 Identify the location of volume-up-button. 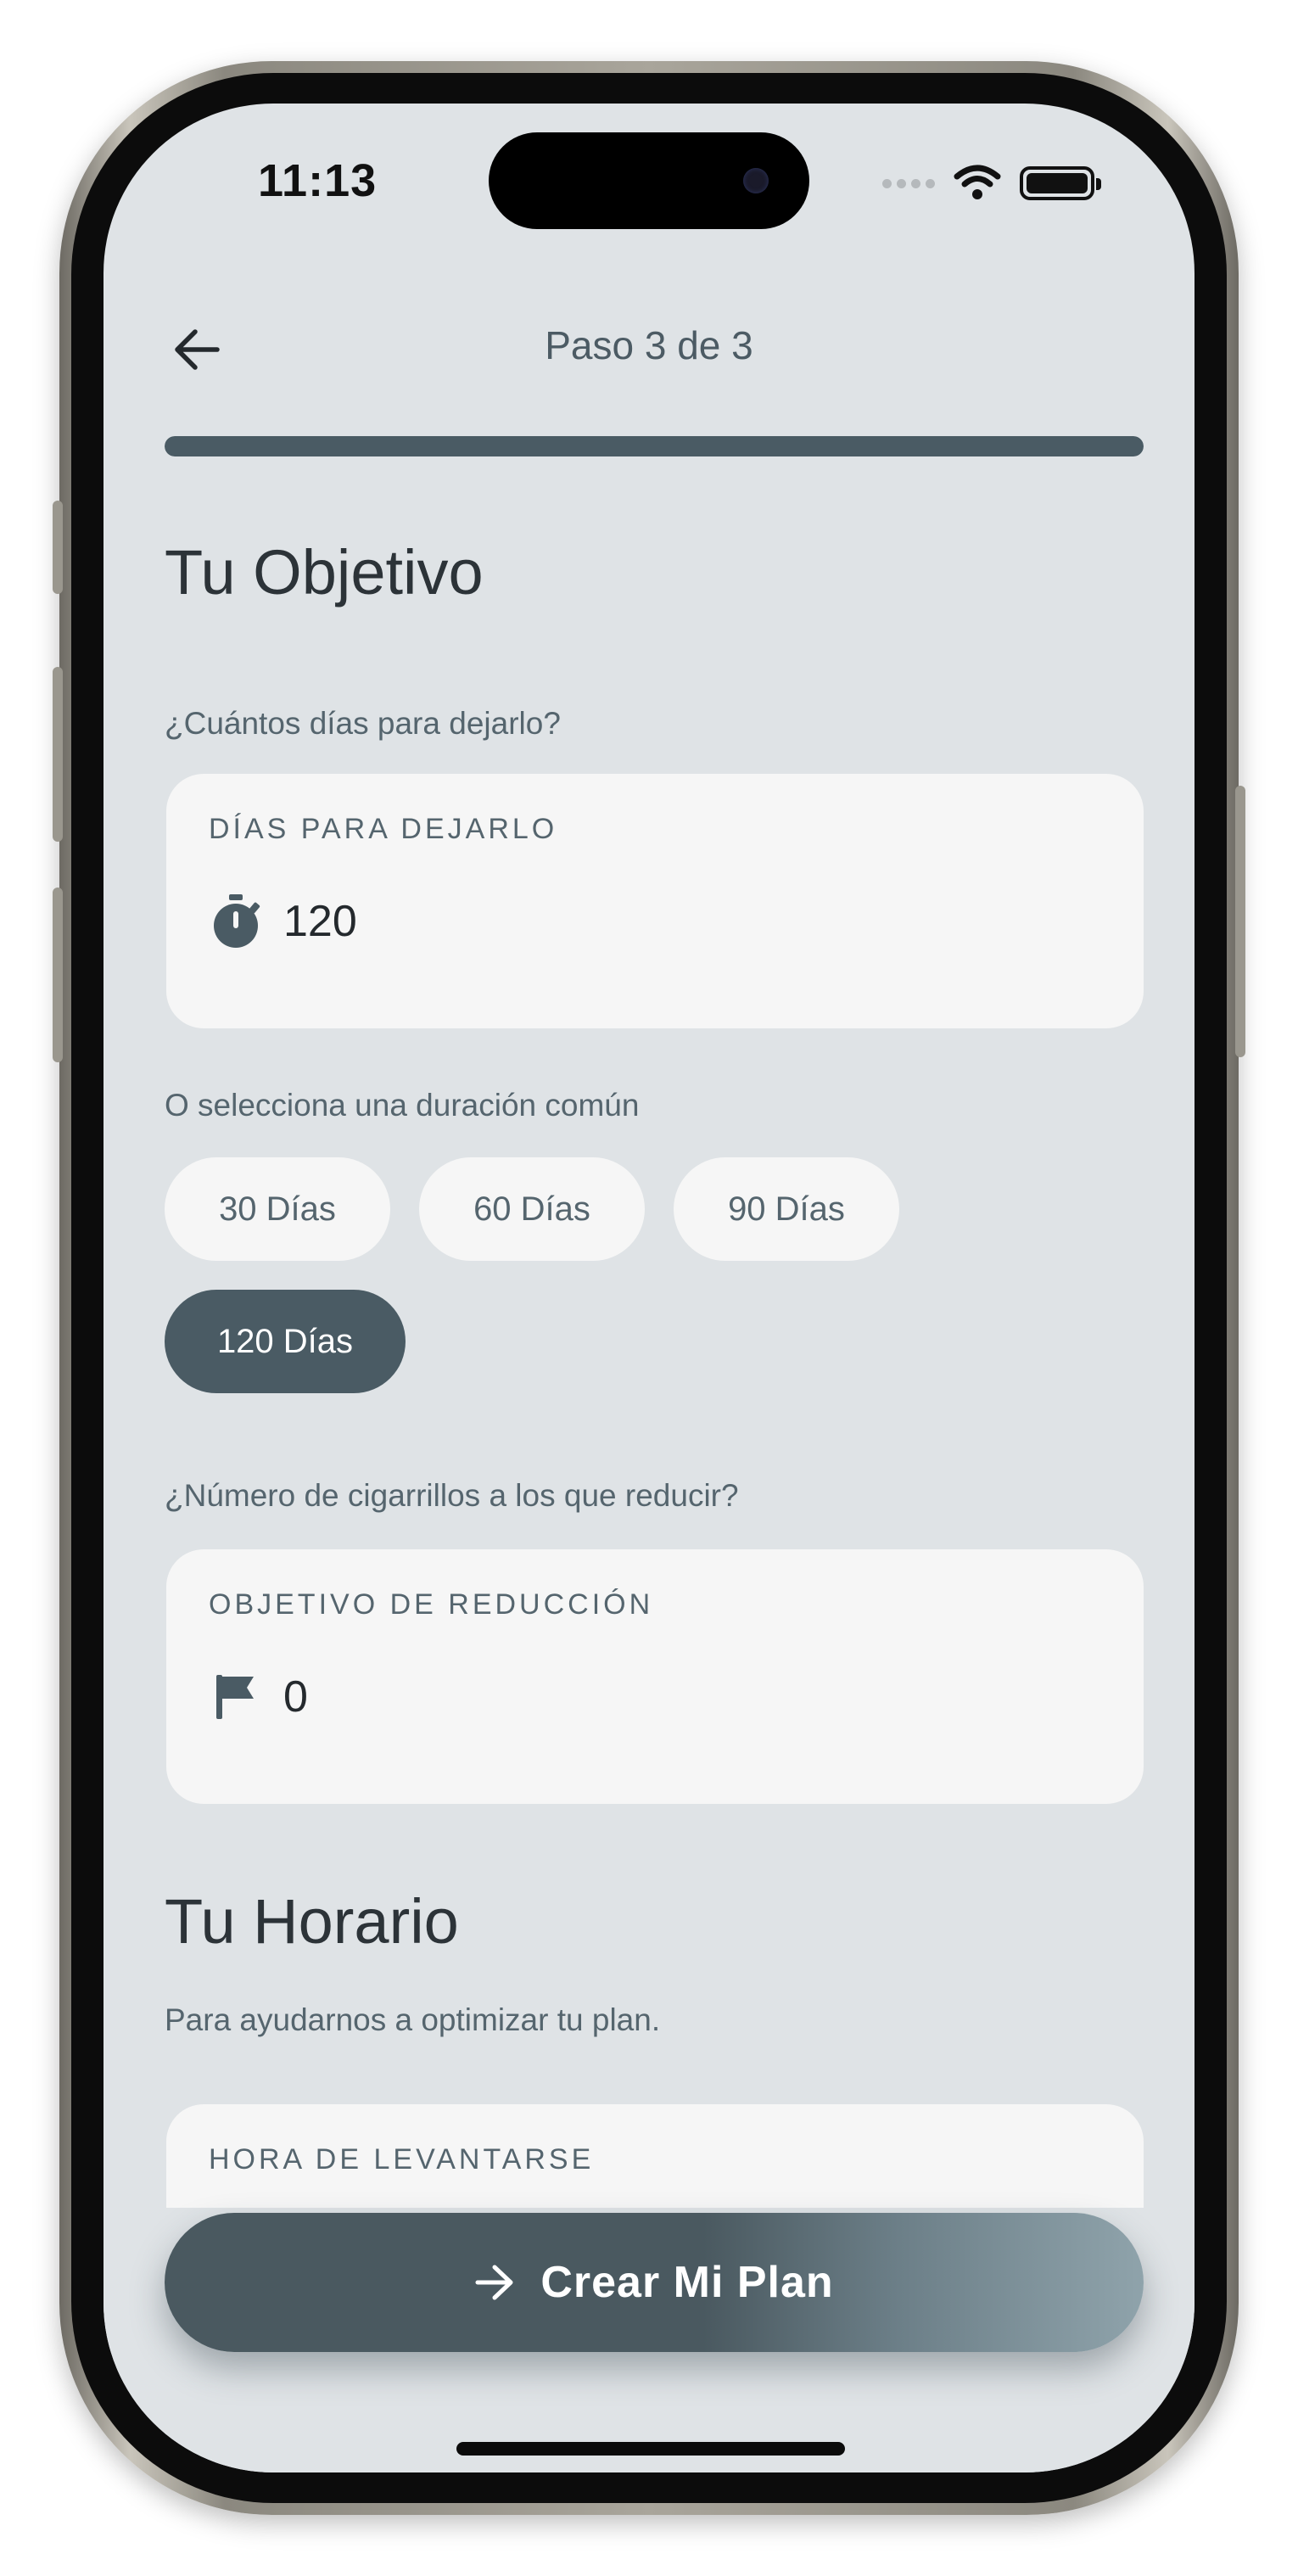
(58, 754).